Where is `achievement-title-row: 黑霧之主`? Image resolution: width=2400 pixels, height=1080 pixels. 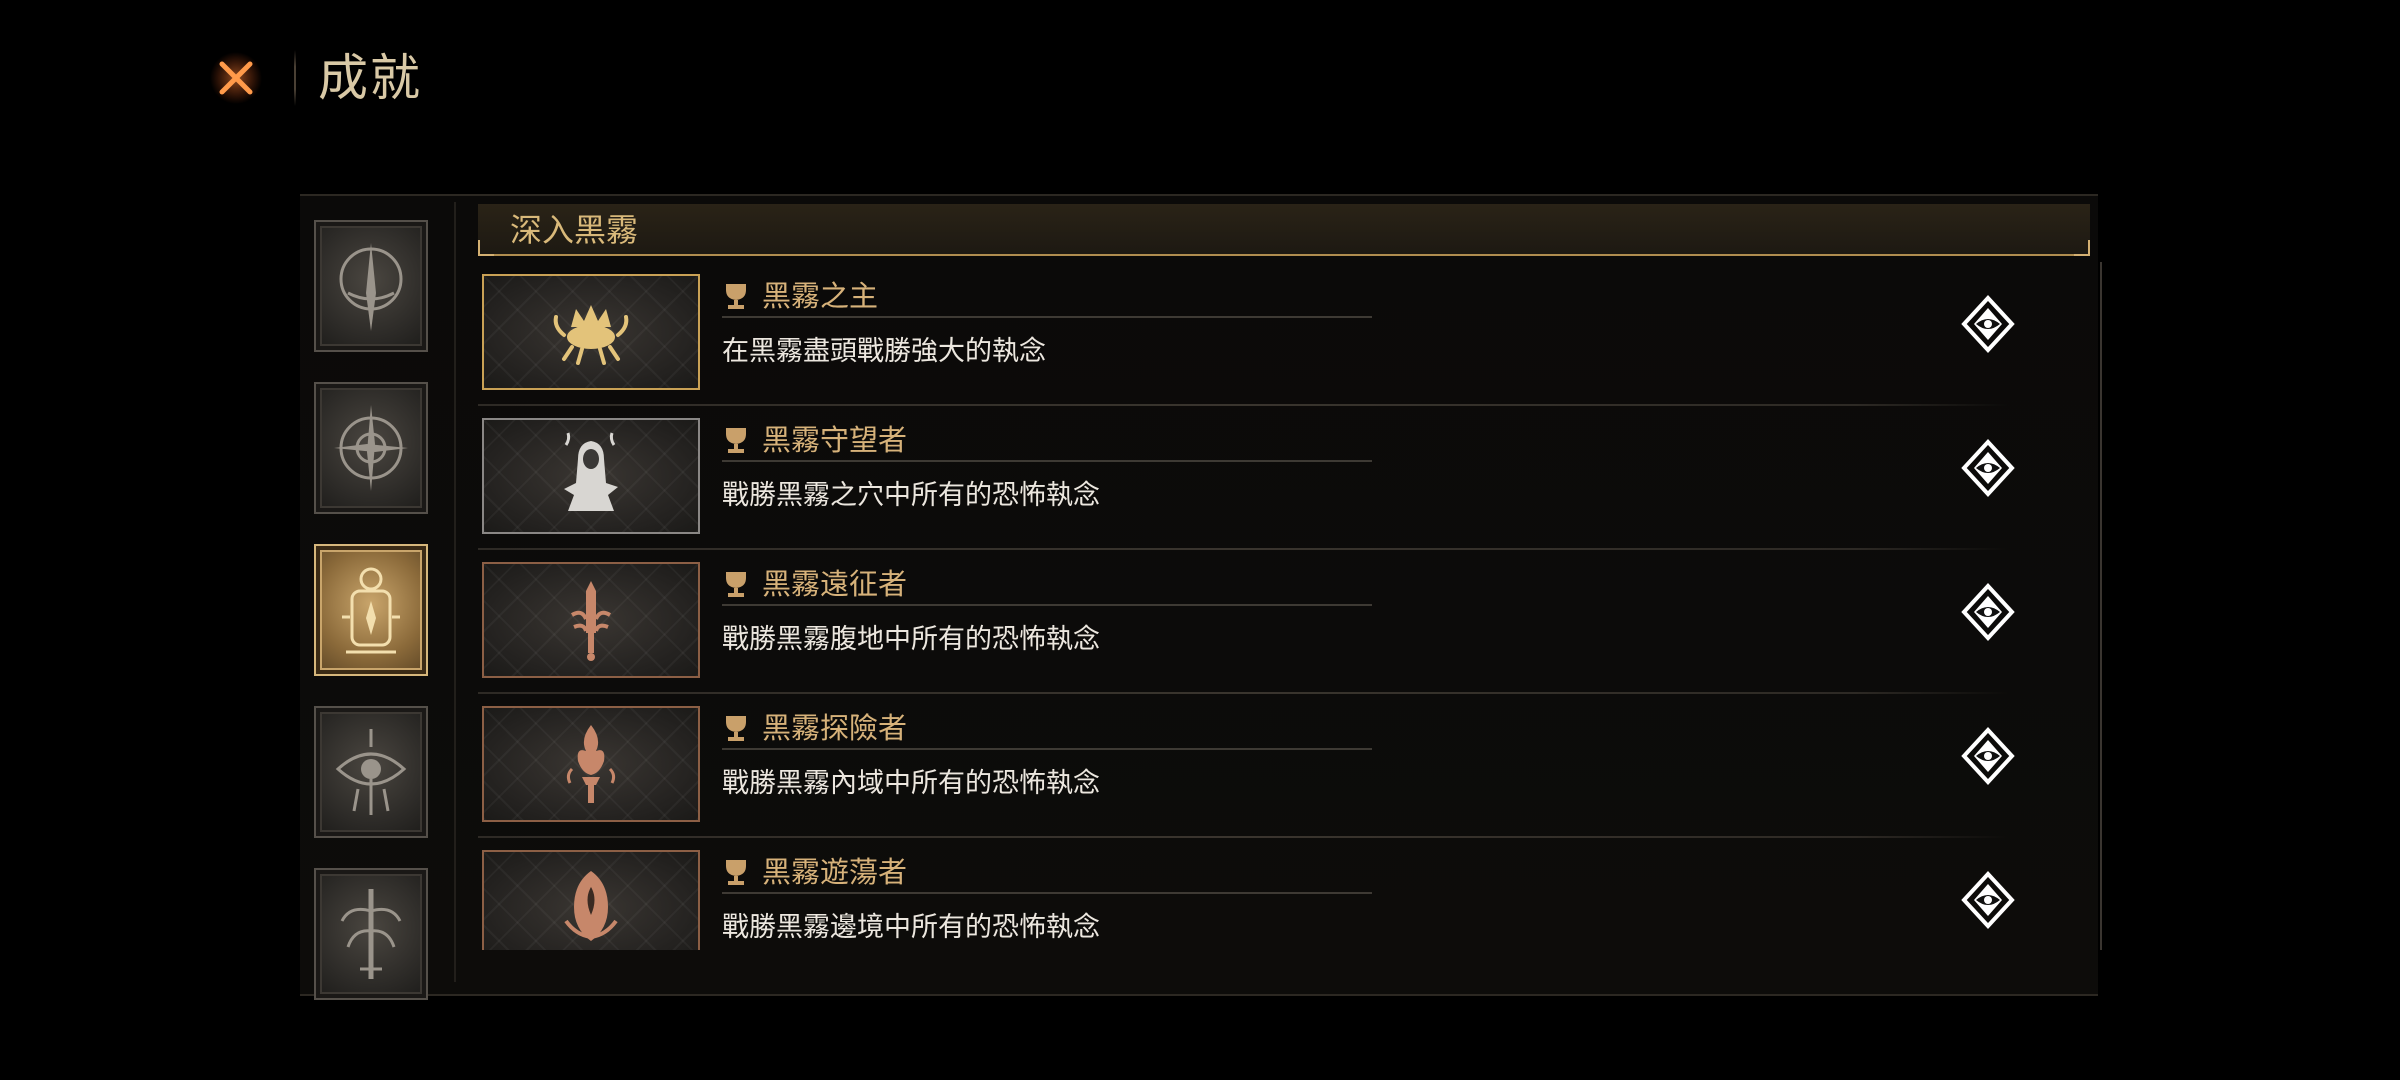 achievement-title-row: 黑霧之主 is located at coordinates (1047, 297).